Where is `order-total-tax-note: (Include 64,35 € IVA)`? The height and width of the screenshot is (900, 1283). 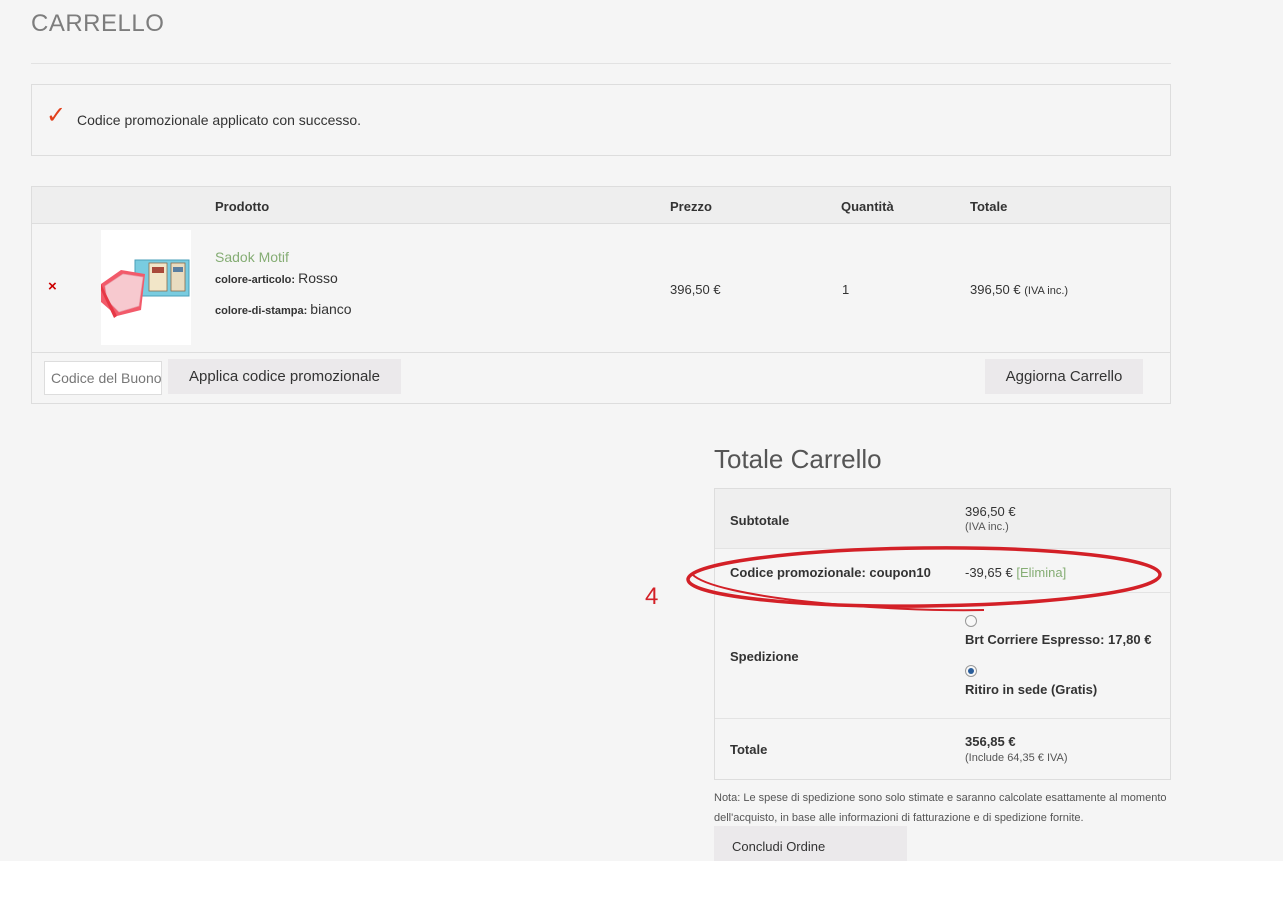
order-total-tax-note: (Include 64,35 € IVA) is located at coordinates (1016, 758).